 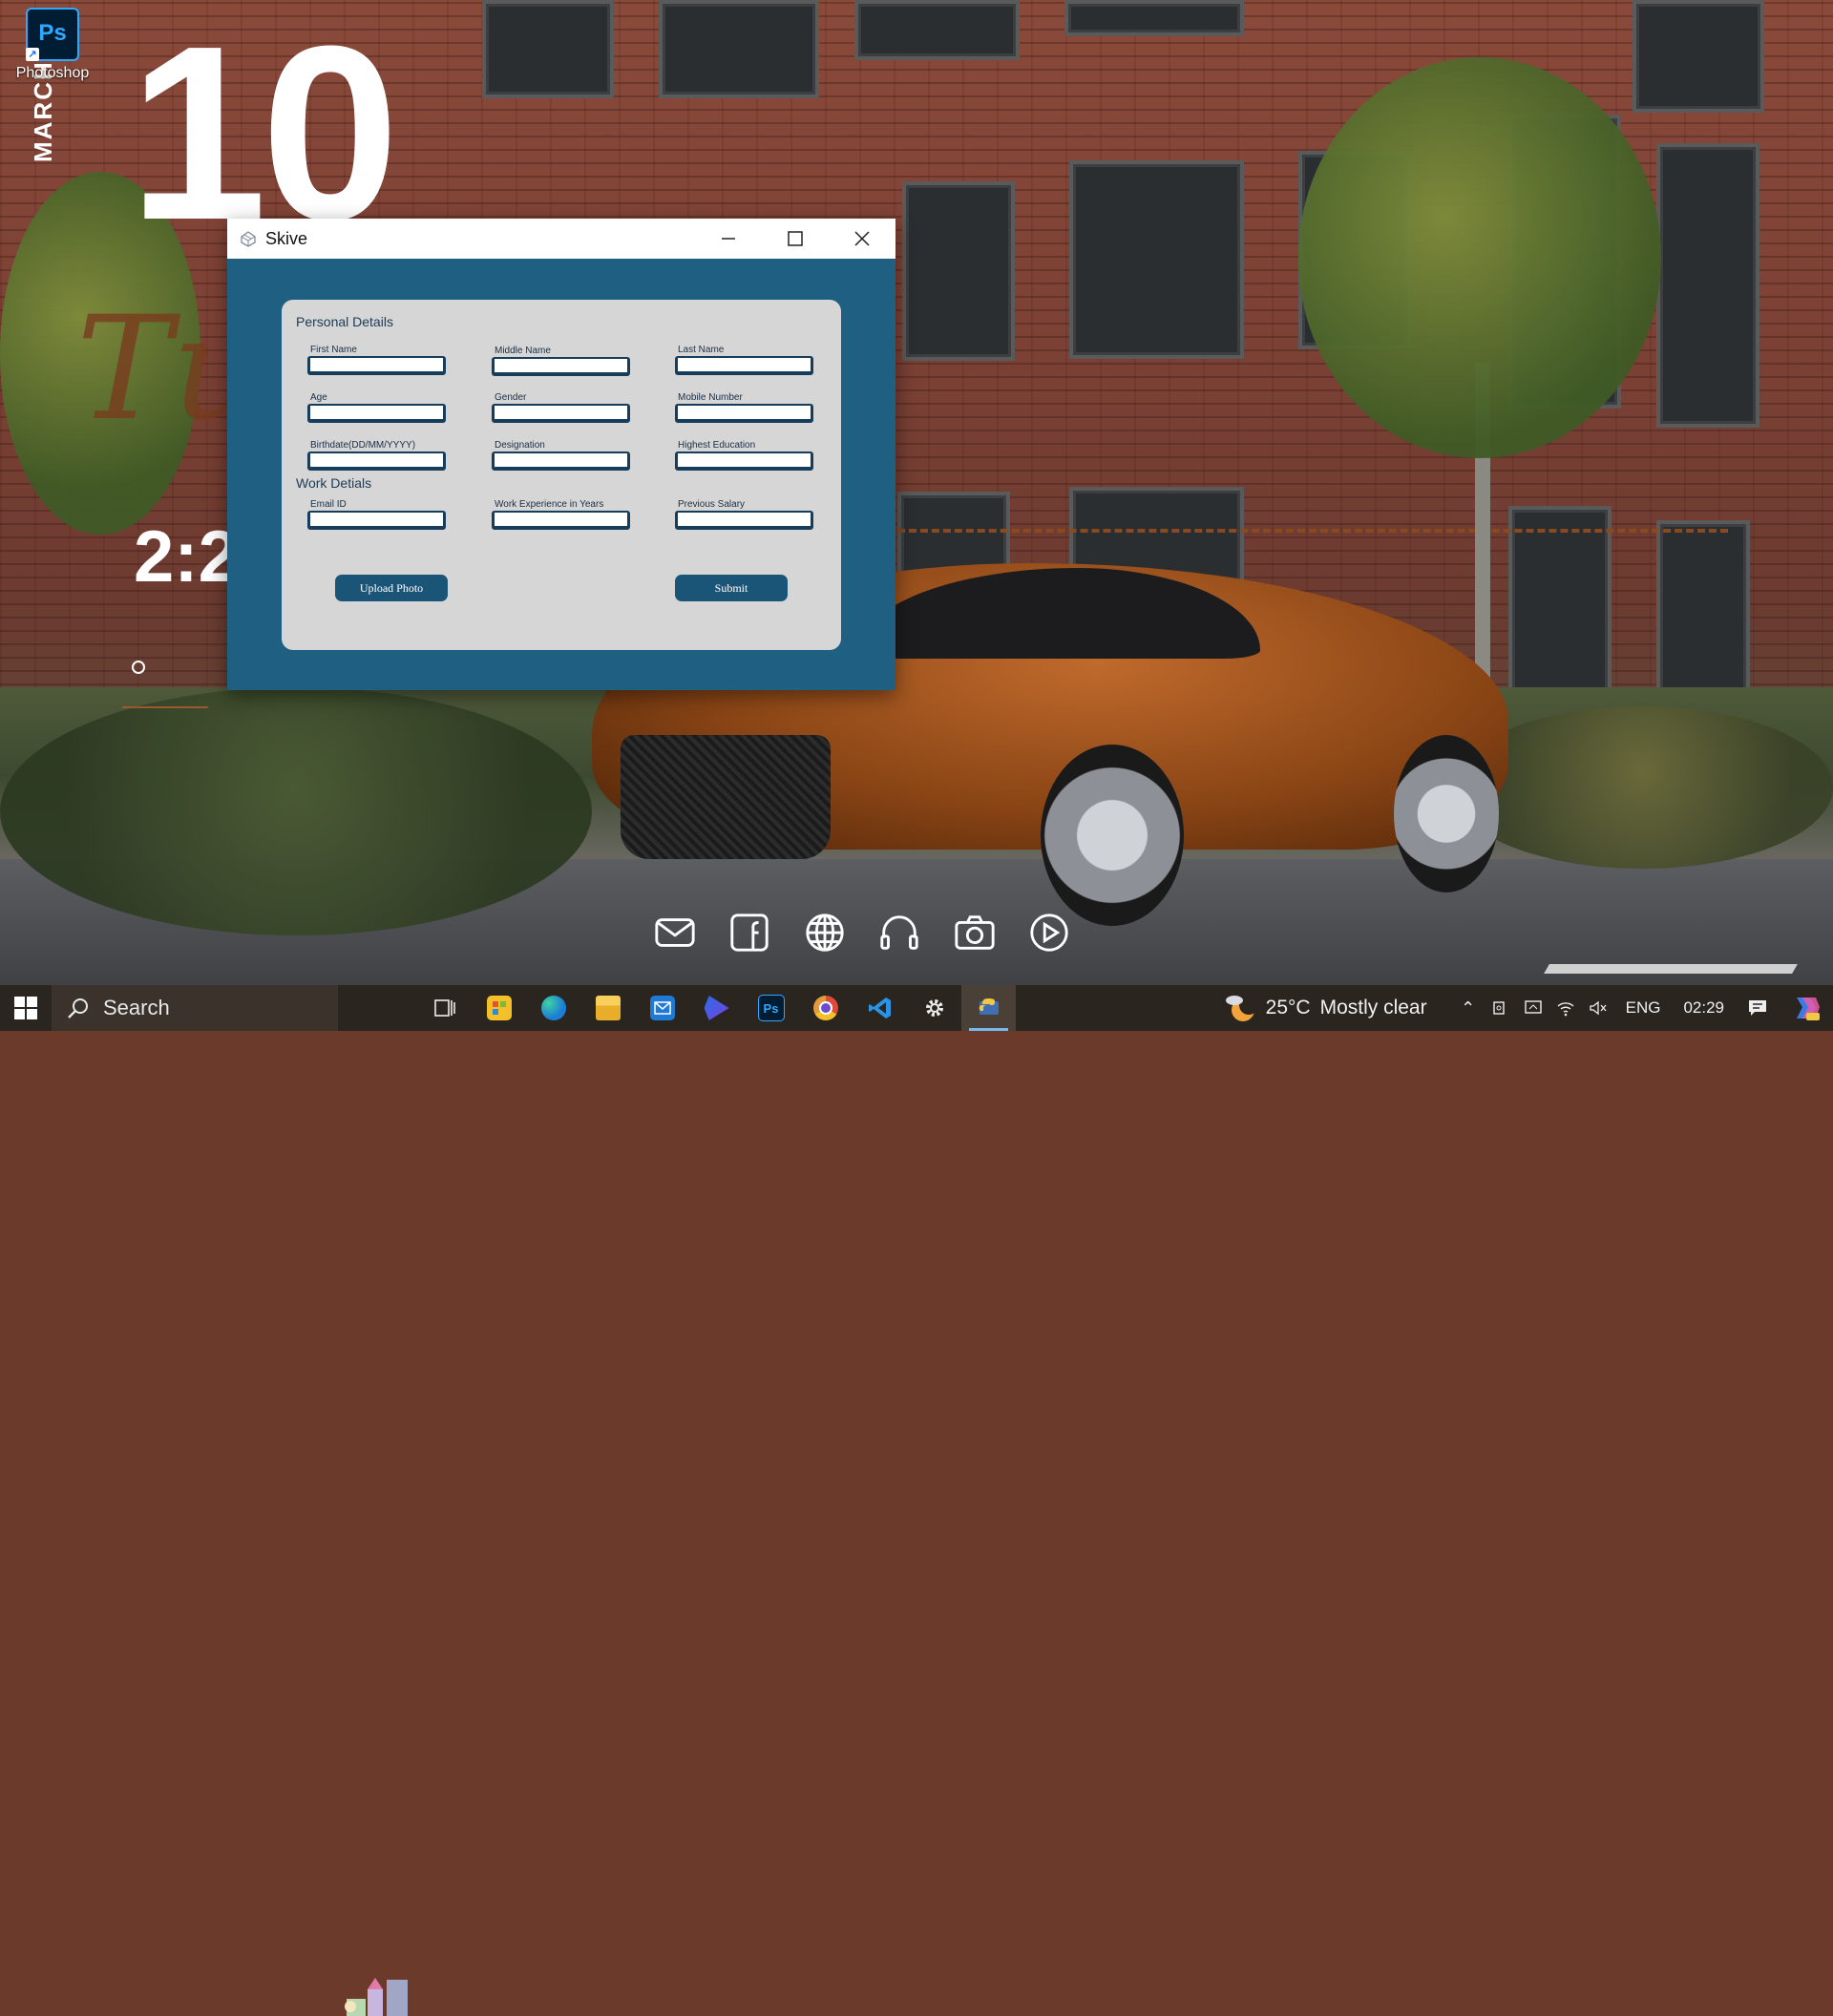 I want to click on search-icon, so click(x=78, y=1008).